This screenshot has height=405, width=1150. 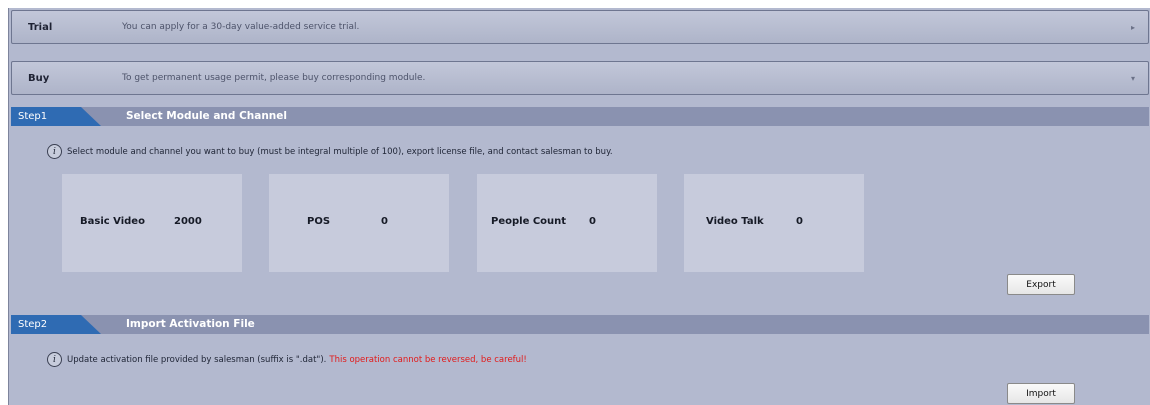 I want to click on import-button: Import, so click(x=1041, y=393).